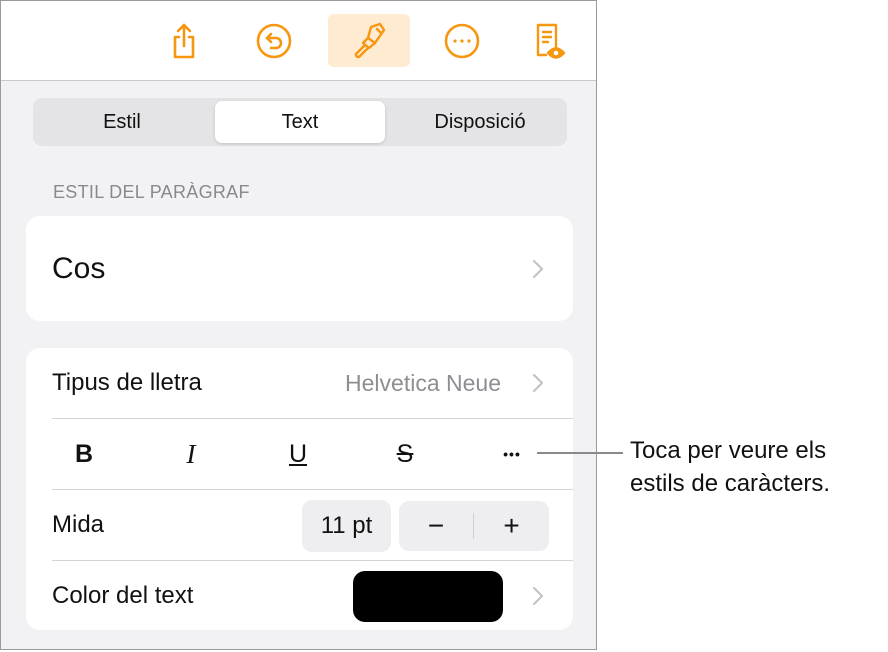  I want to click on document-preview-icon, so click(551, 41).